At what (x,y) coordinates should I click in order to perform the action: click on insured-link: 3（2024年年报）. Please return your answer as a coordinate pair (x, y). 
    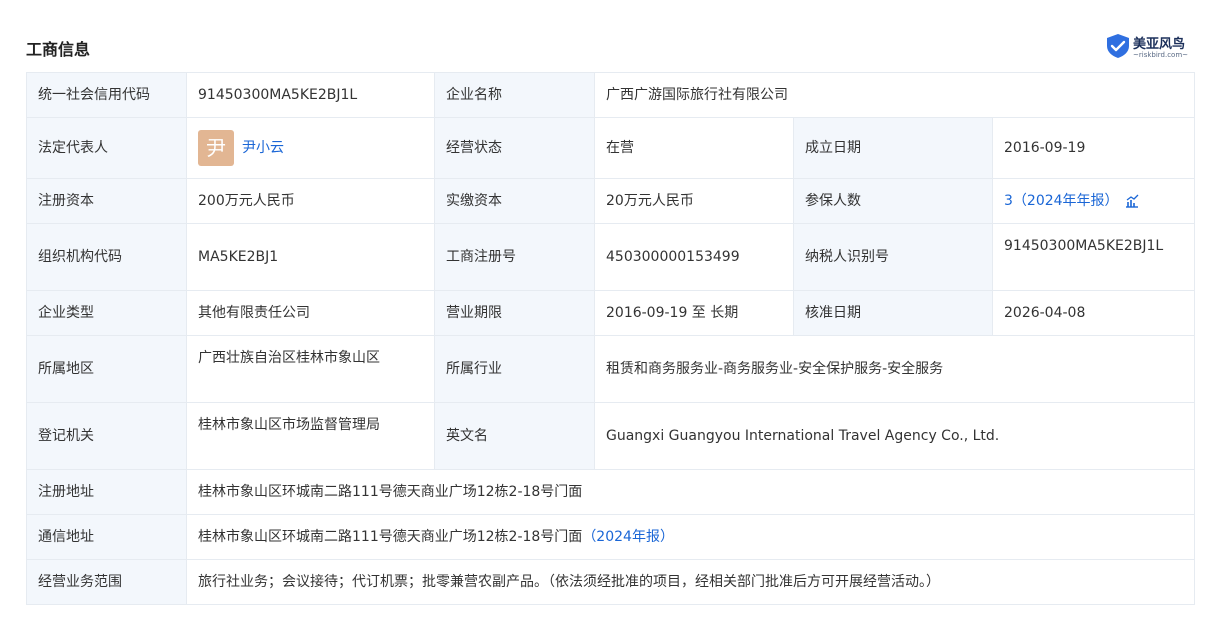
    Looking at the image, I should click on (1061, 201).